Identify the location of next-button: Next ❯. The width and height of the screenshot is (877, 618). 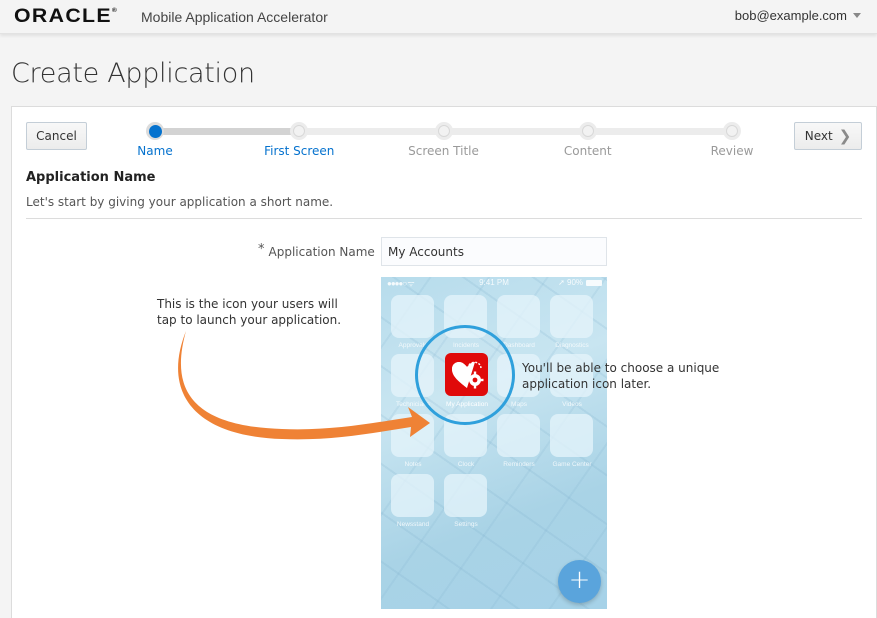
(828, 136).